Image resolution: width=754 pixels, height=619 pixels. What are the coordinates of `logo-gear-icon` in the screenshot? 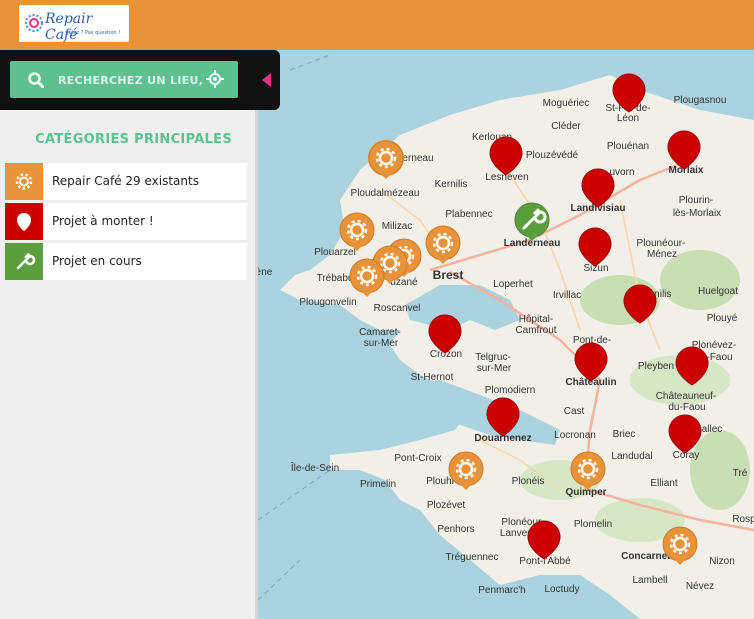 It's located at (34, 23).